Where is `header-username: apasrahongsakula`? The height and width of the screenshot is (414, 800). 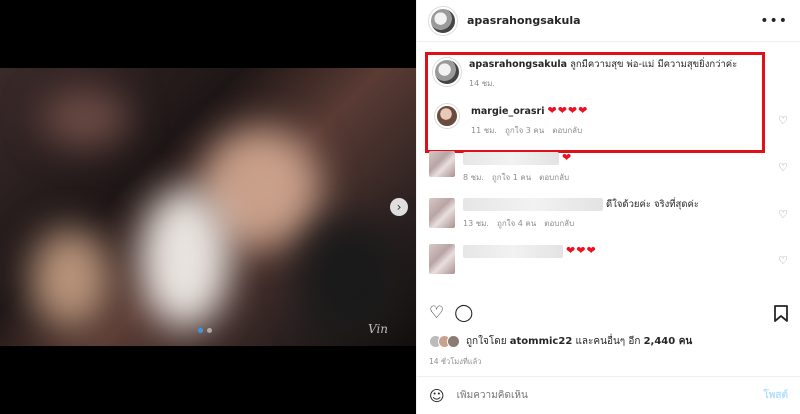
header-username: apasrahongsakula is located at coordinates (613, 20).